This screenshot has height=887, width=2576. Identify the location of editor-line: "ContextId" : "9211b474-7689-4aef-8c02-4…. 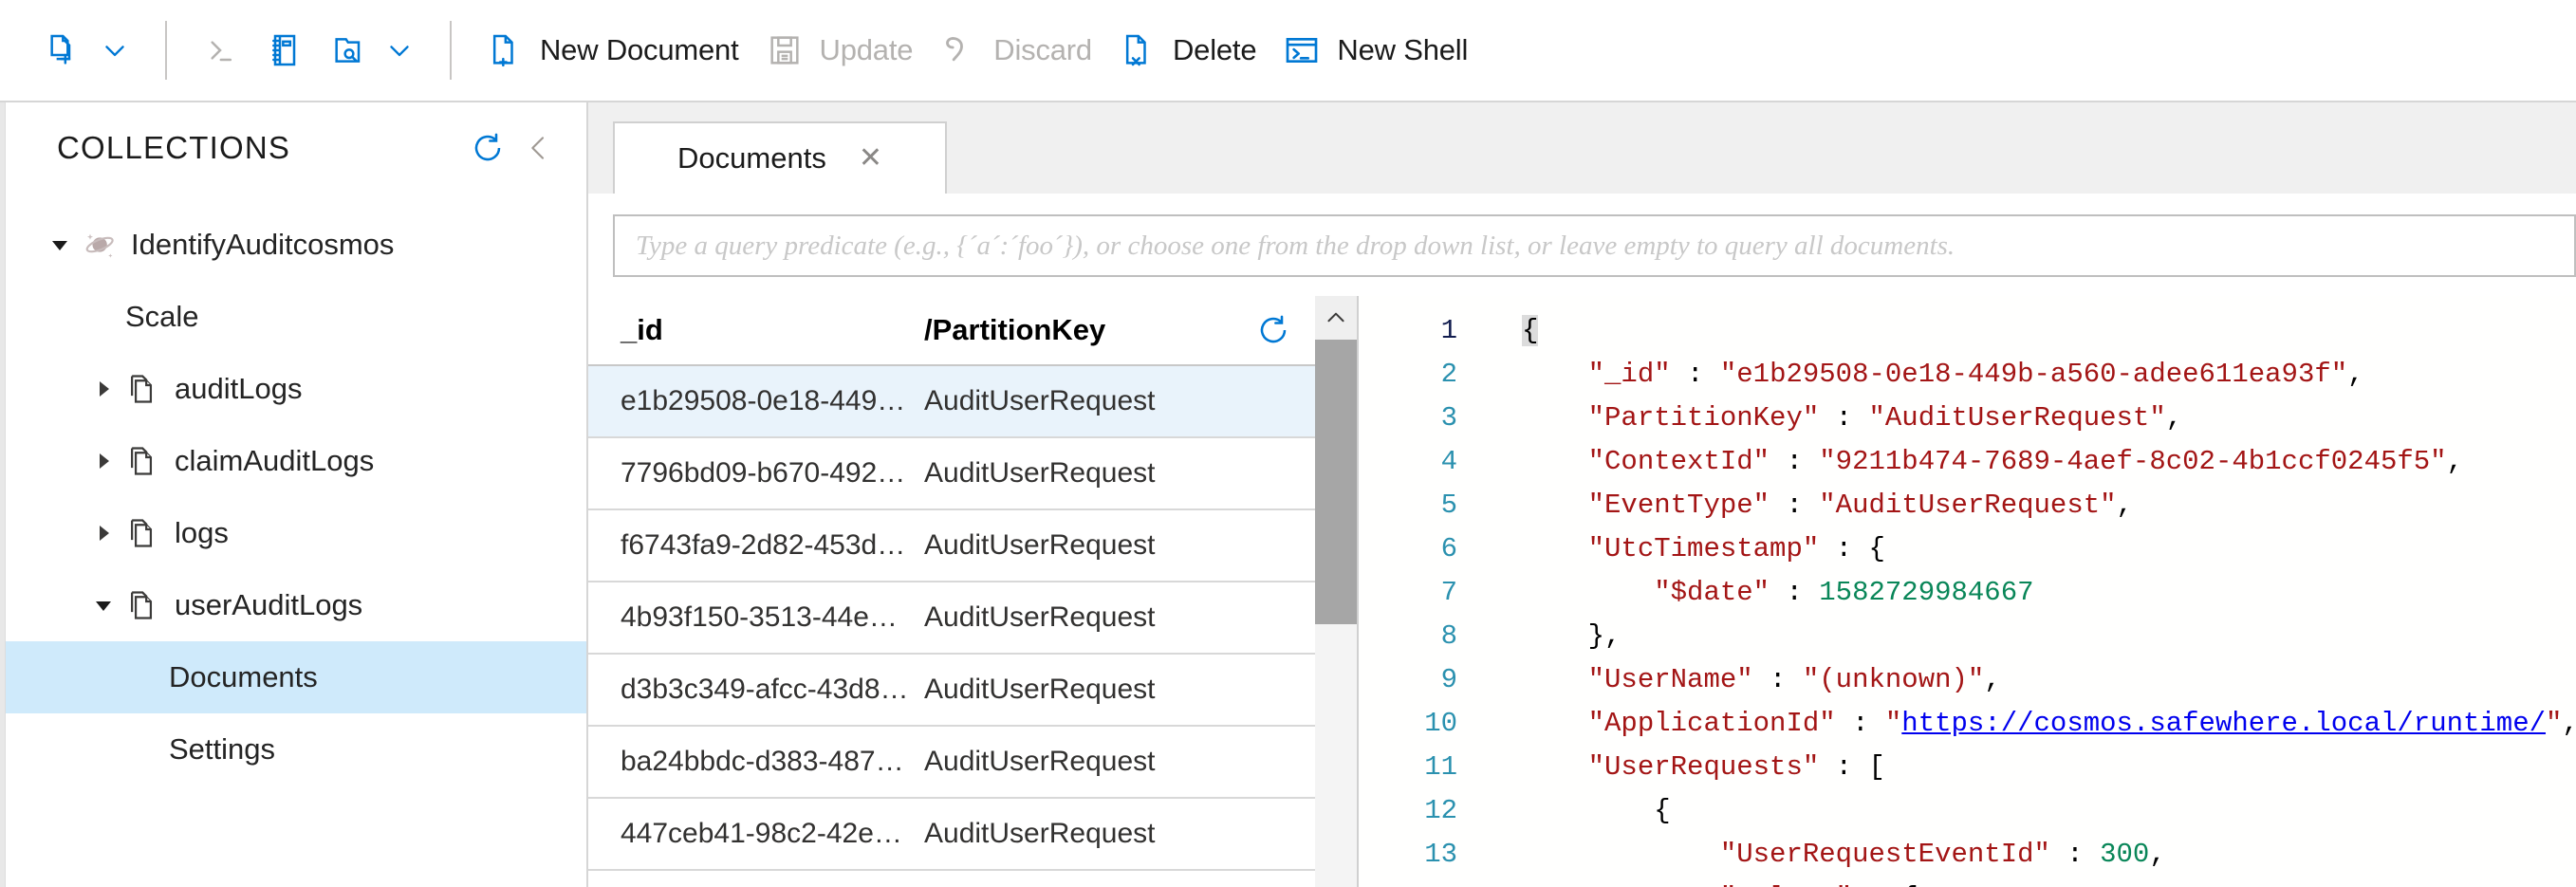
(2049, 462).